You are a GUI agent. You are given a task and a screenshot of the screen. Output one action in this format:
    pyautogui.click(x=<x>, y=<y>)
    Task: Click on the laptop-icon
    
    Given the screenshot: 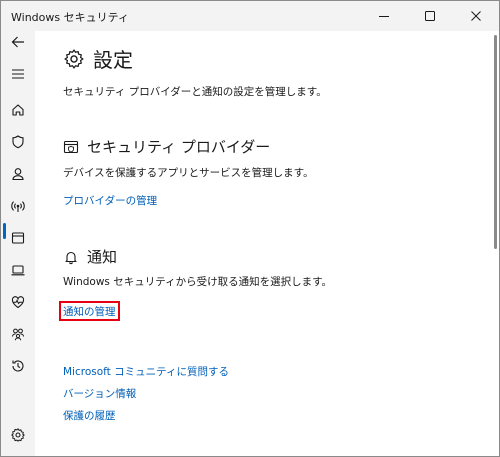 What is the action you would take?
    pyautogui.click(x=18, y=270)
    